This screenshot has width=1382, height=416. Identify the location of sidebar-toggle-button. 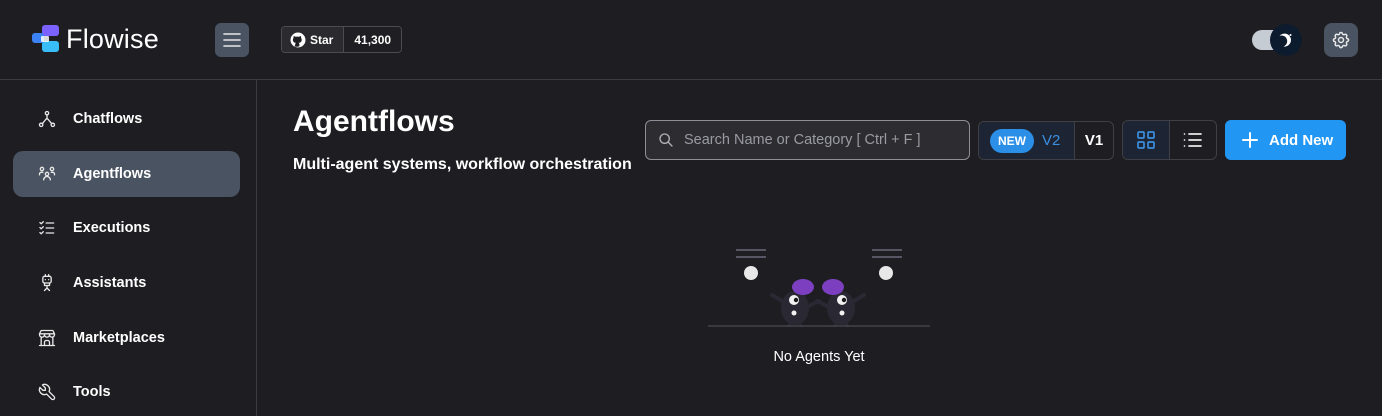
(232, 40).